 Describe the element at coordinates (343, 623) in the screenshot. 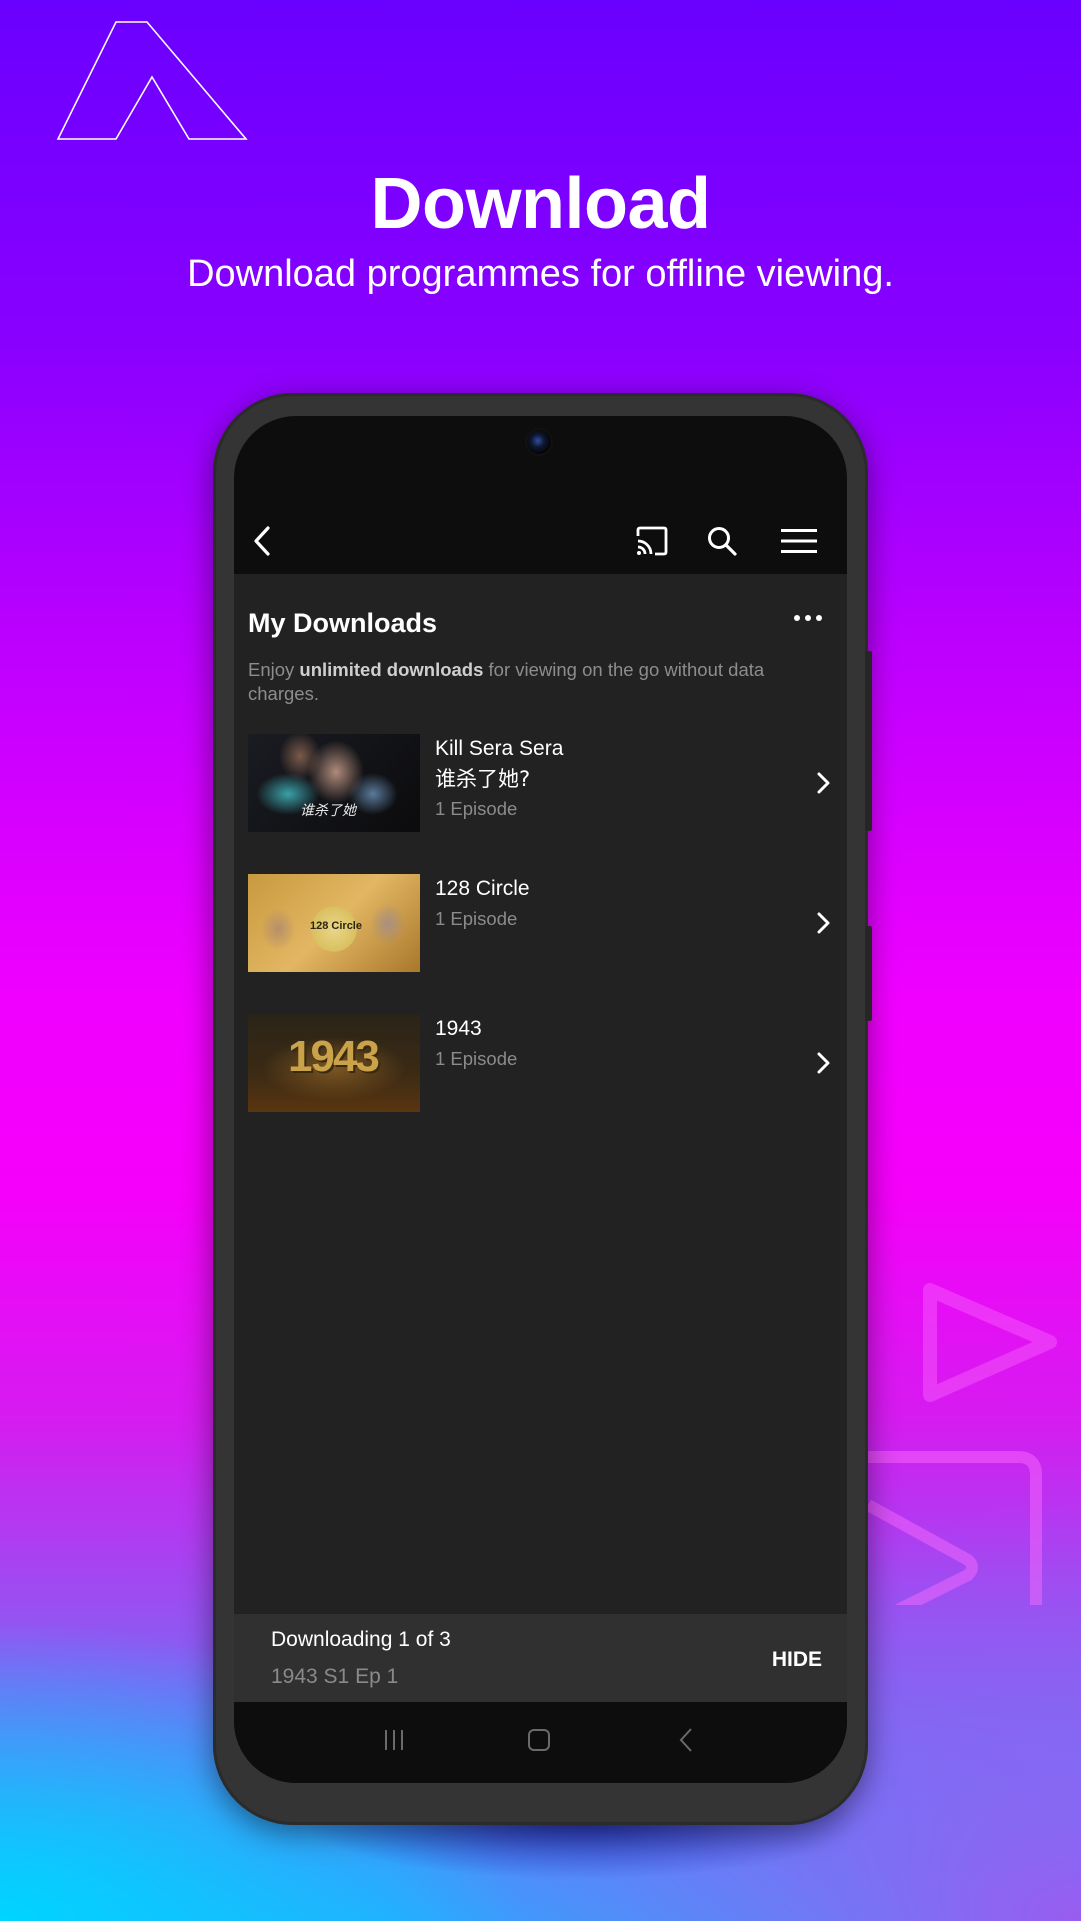

I see `page-title: My Downloads` at that location.